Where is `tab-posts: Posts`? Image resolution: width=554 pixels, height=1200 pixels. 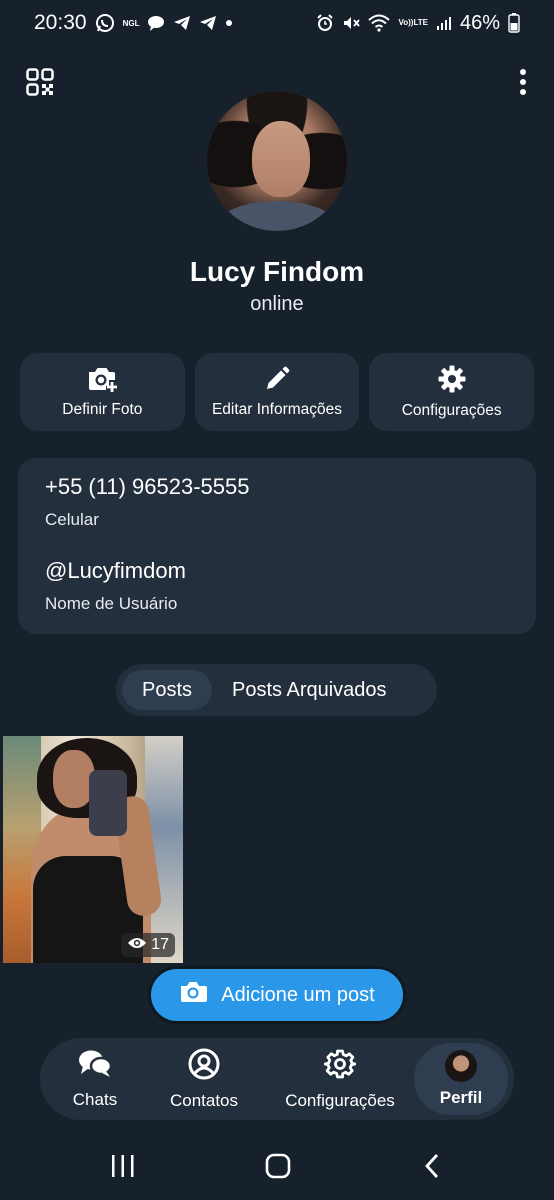 tab-posts: Posts is located at coordinates (167, 690).